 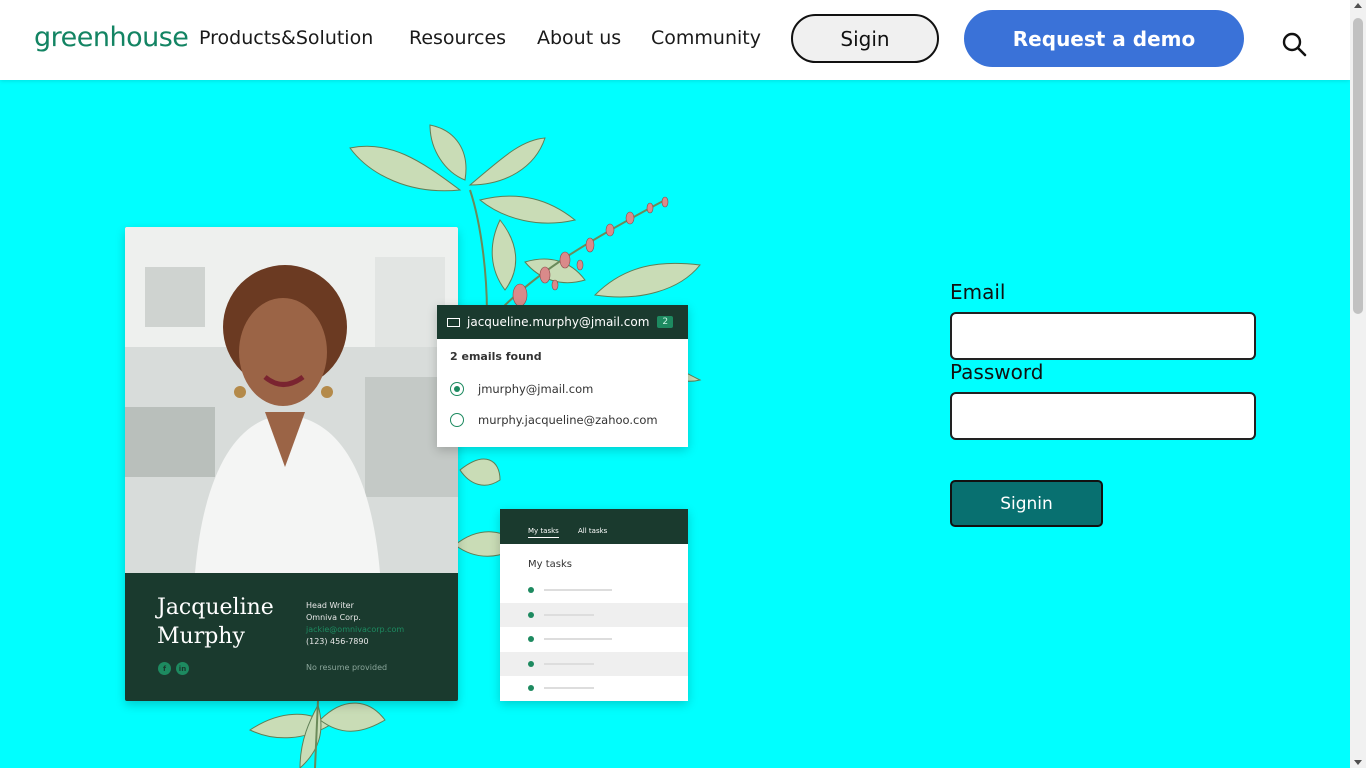 What do you see at coordinates (536, 389) in the screenshot?
I see `email-option-label: jmurphy@jmail.com` at bounding box center [536, 389].